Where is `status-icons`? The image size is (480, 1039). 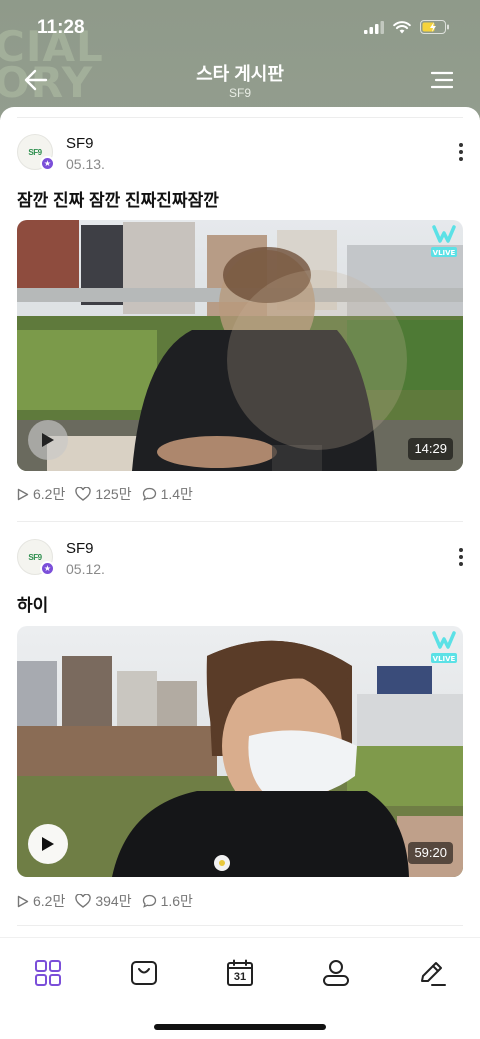 status-icons is located at coordinates (407, 27).